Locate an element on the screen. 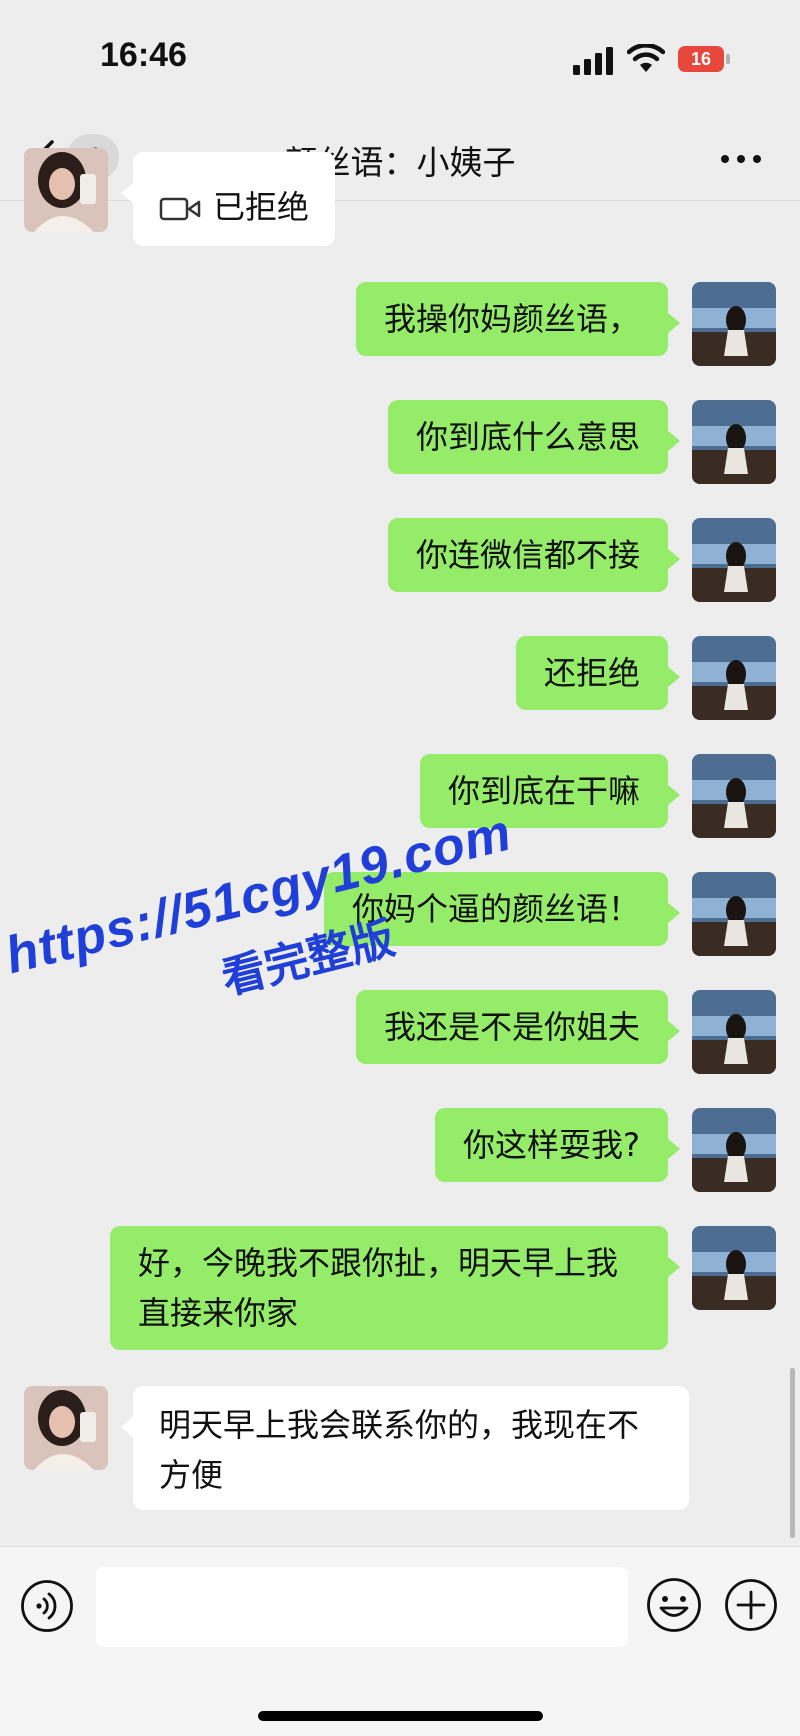 This screenshot has width=800, height=1736. outgoing-message: 好，今晚我不跟你扯，明天早上我直接来你家 is located at coordinates (395, 1288).